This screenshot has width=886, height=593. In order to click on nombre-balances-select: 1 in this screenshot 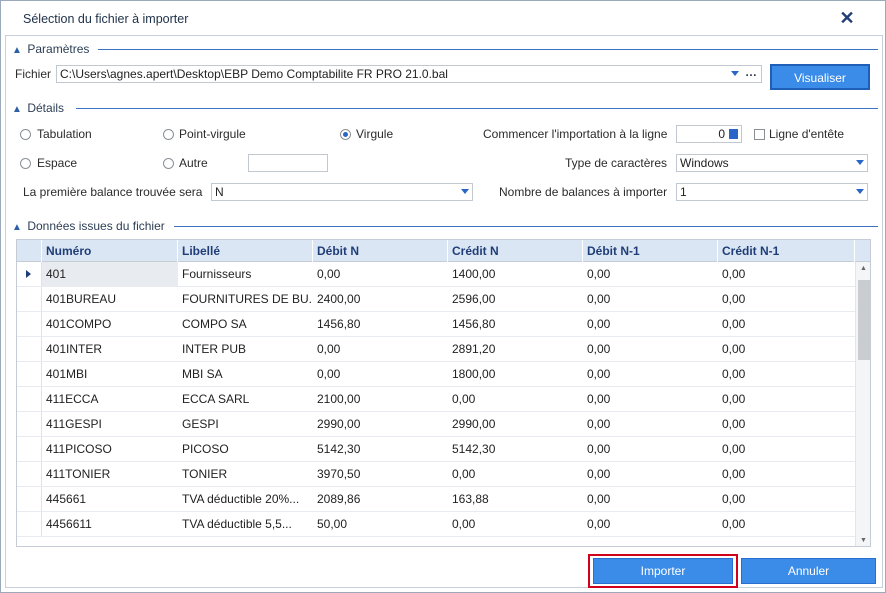, I will do `click(772, 192)`.